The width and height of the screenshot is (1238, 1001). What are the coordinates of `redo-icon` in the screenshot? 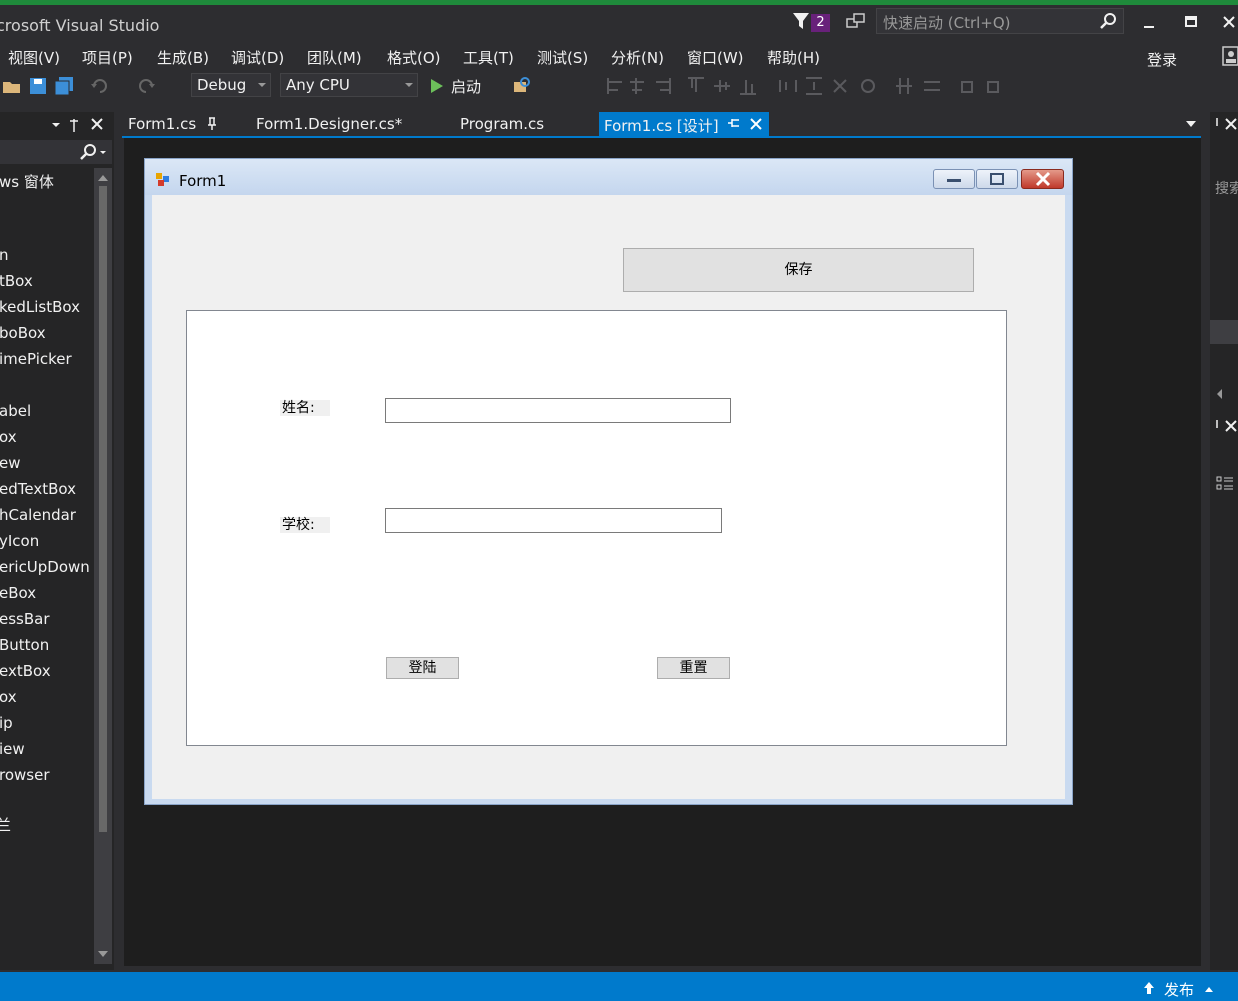 It's located at (146, 86).